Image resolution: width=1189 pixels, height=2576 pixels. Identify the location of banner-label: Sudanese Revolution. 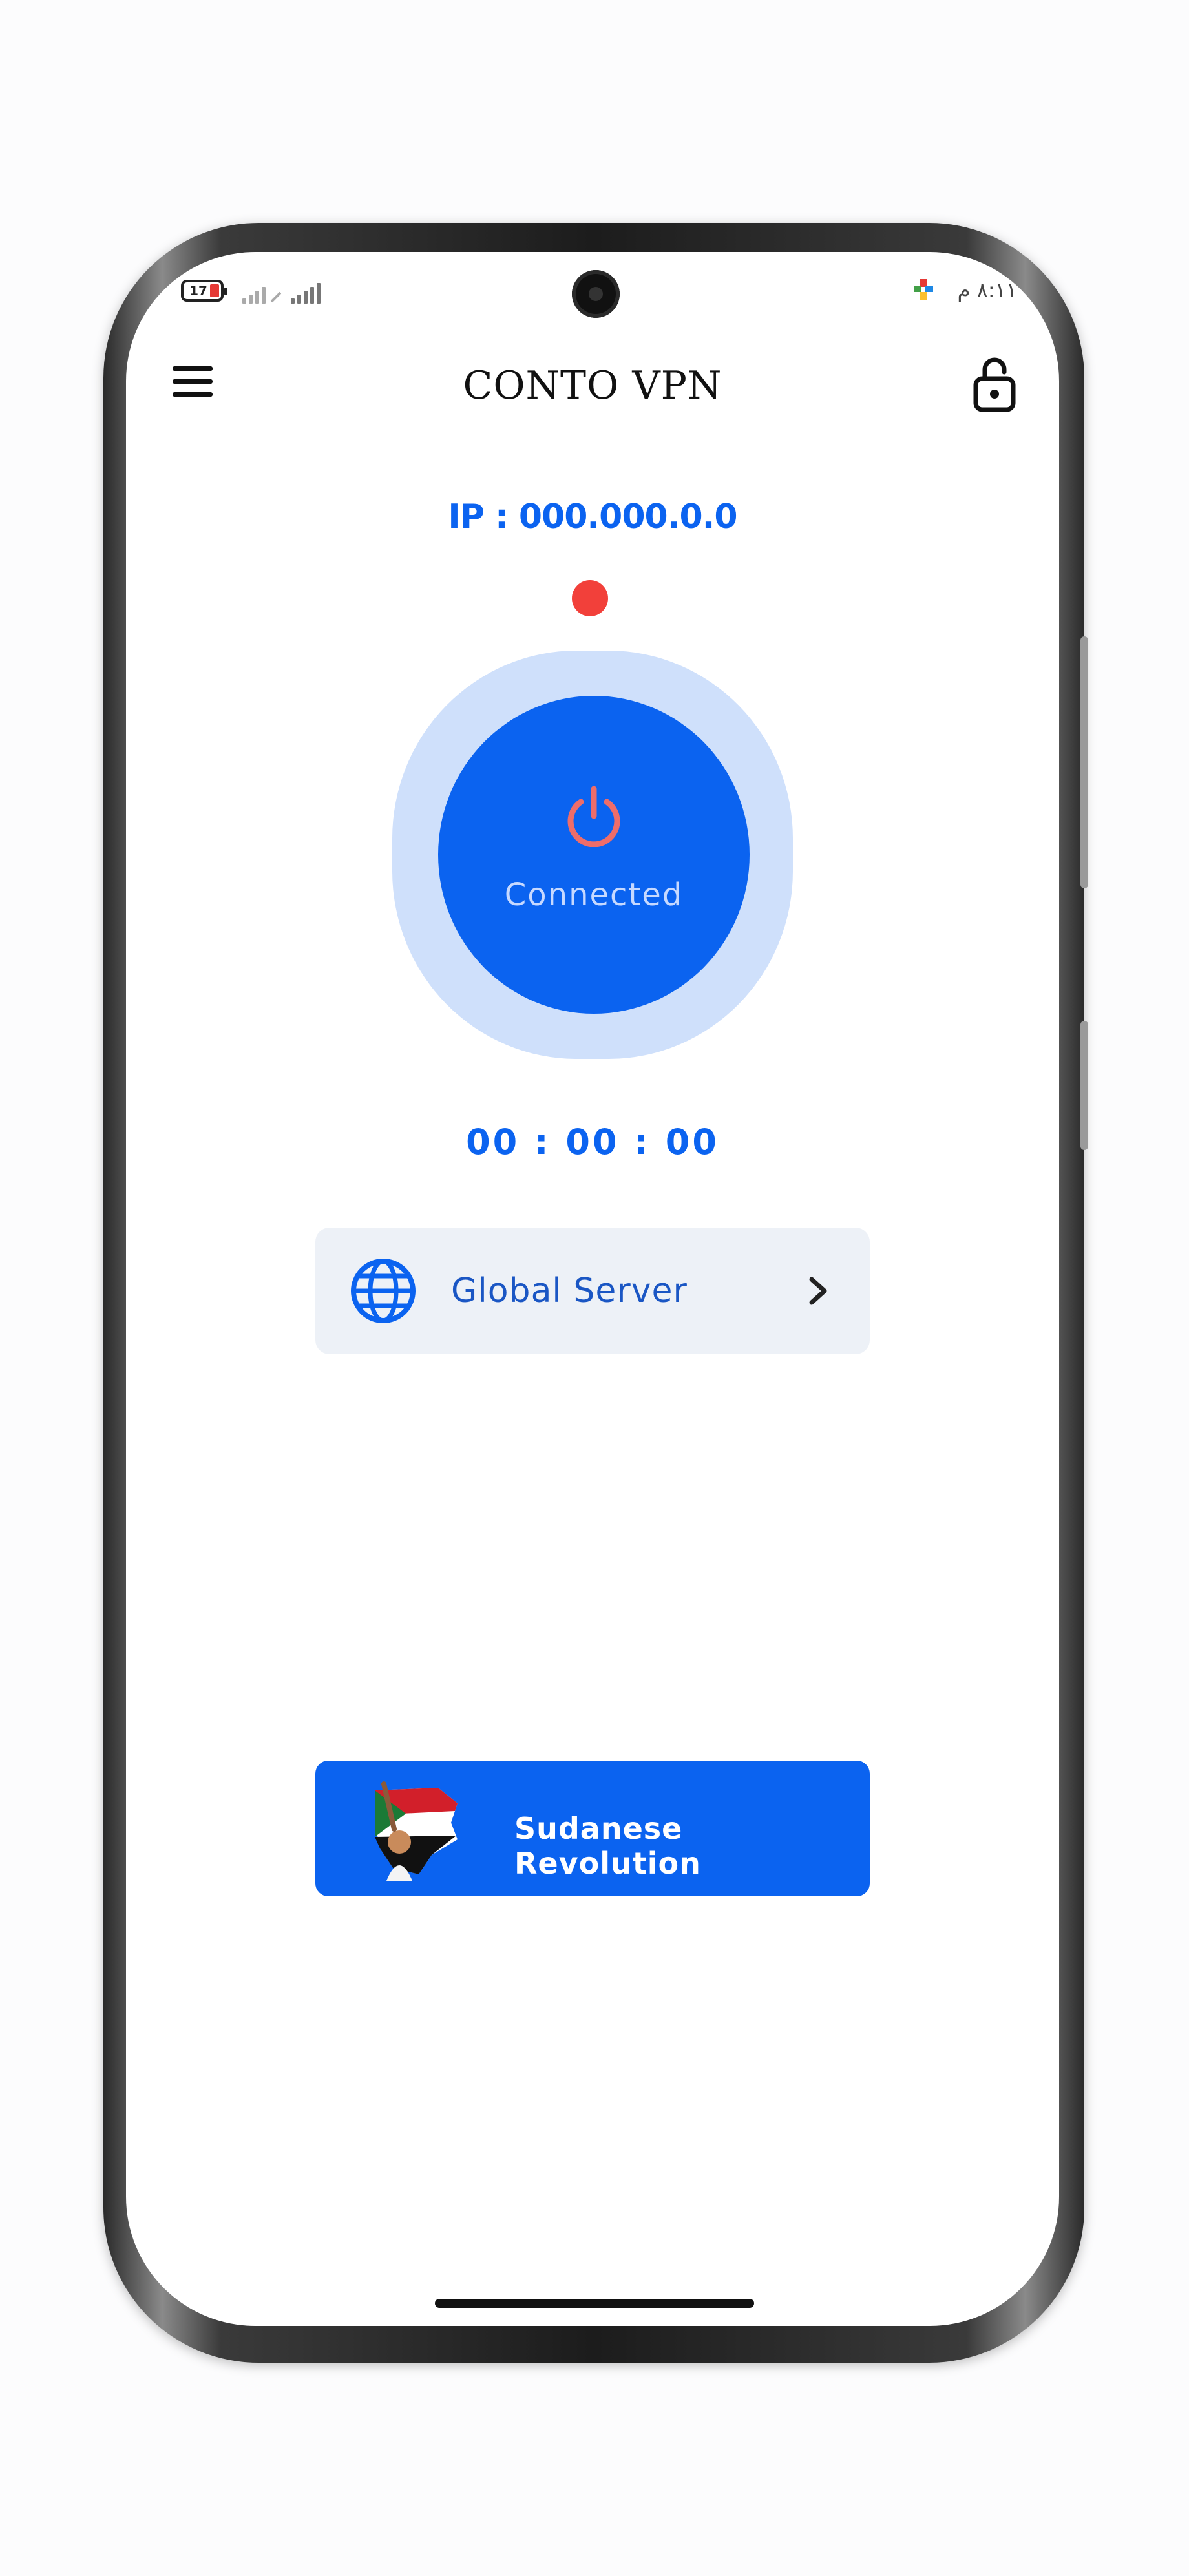
(608, 1846).